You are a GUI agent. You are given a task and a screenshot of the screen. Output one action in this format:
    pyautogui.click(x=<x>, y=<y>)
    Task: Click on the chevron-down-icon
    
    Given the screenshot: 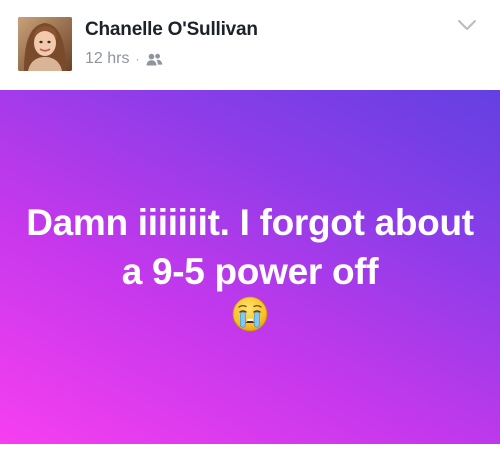 What is the action you would take?
    pyautogui.click(x=467, y=25)
    